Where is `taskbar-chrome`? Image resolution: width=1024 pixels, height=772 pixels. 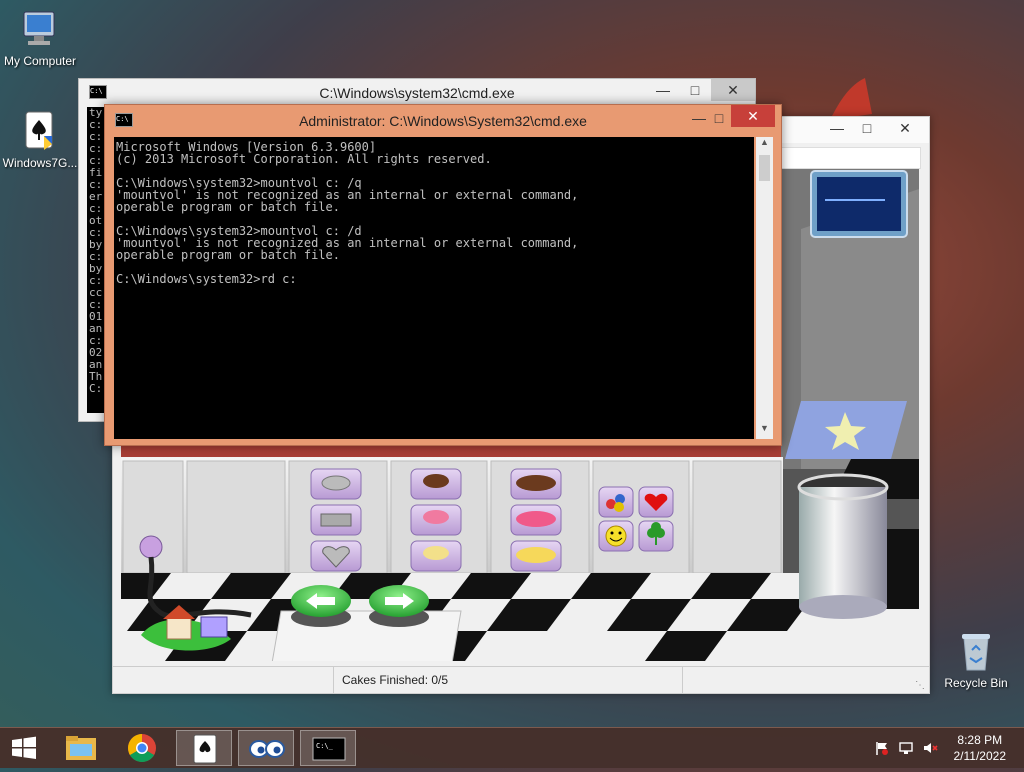
taskbar-chrome is located at coordinates (142, 748).